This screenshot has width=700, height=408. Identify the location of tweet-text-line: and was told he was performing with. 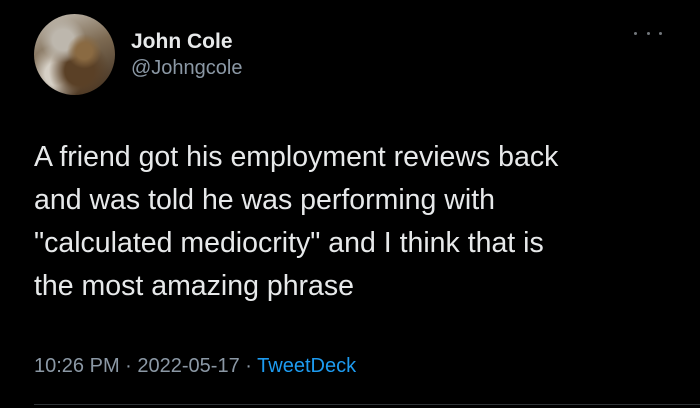
(264, 200).